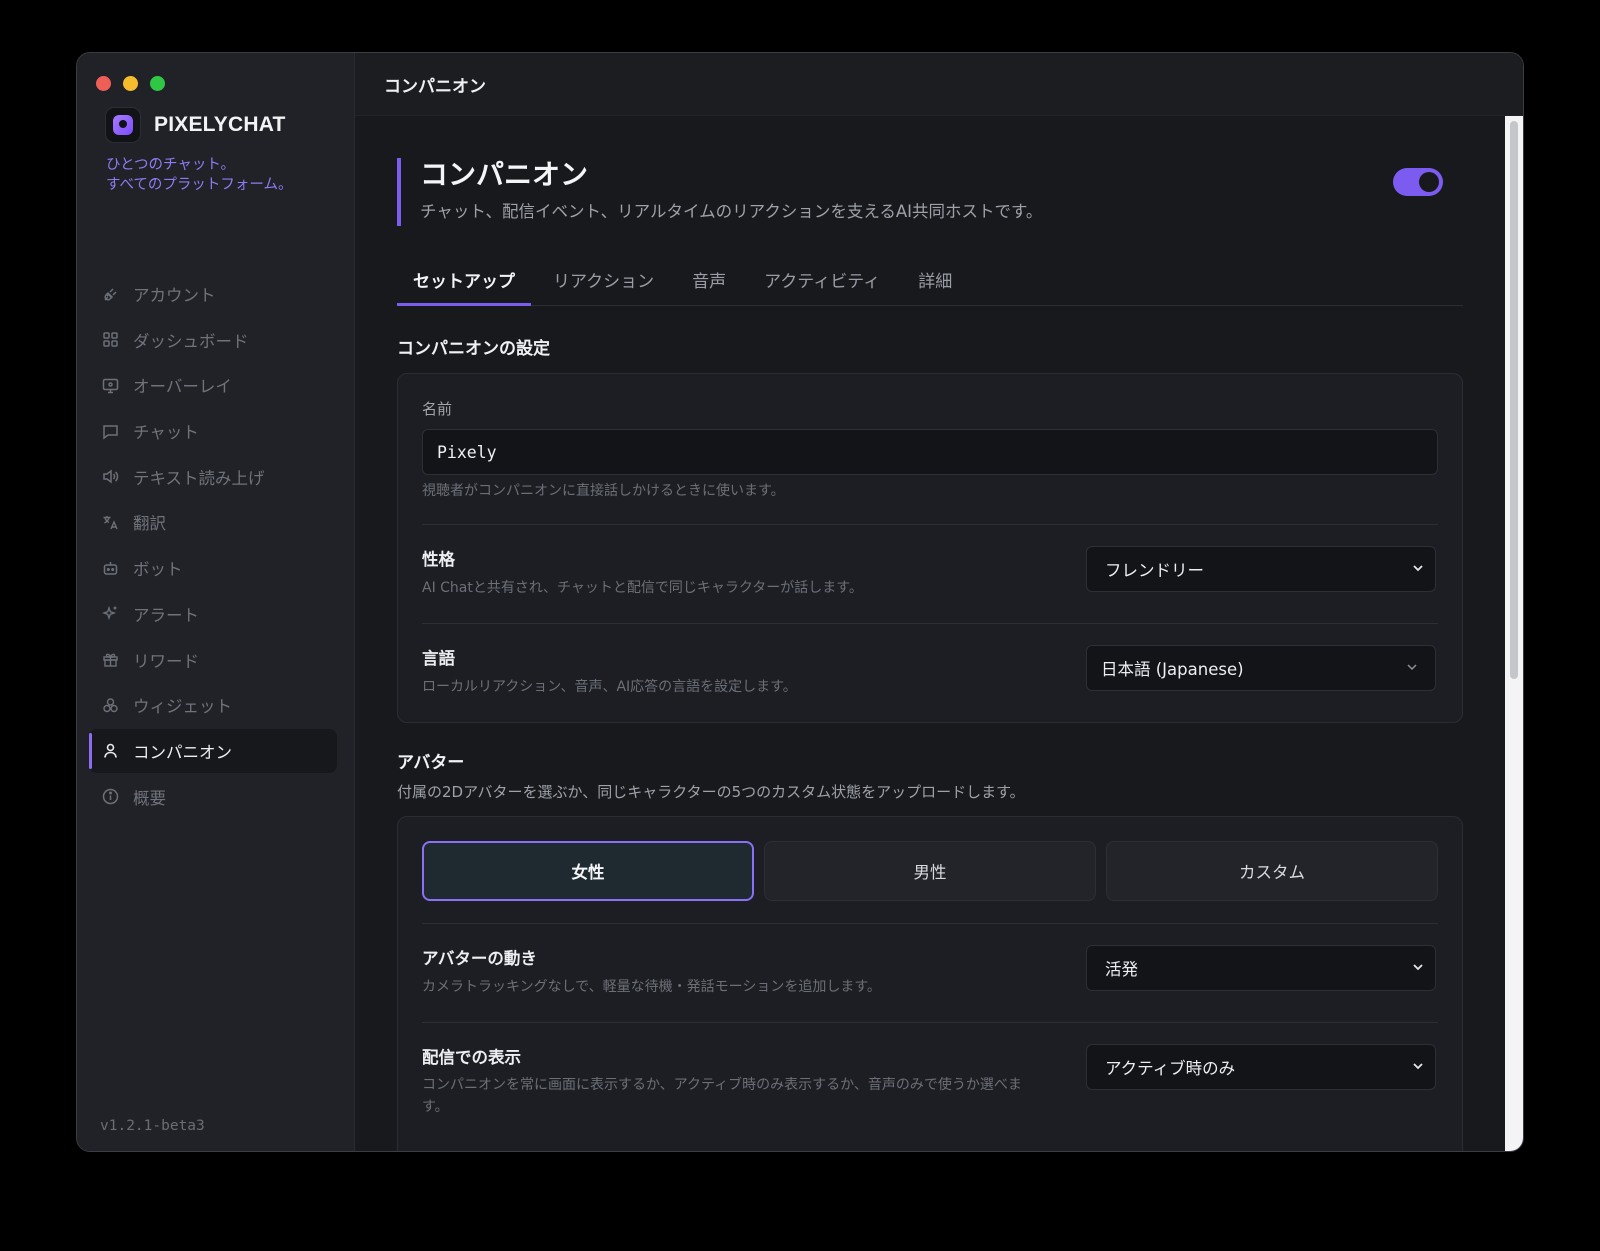 This screenshot has width=1600, height=1251. Describe the element at coordinates (171, 165) in the screenshot. I see `tagline-line-1: ひとつのチャット。` at that location.